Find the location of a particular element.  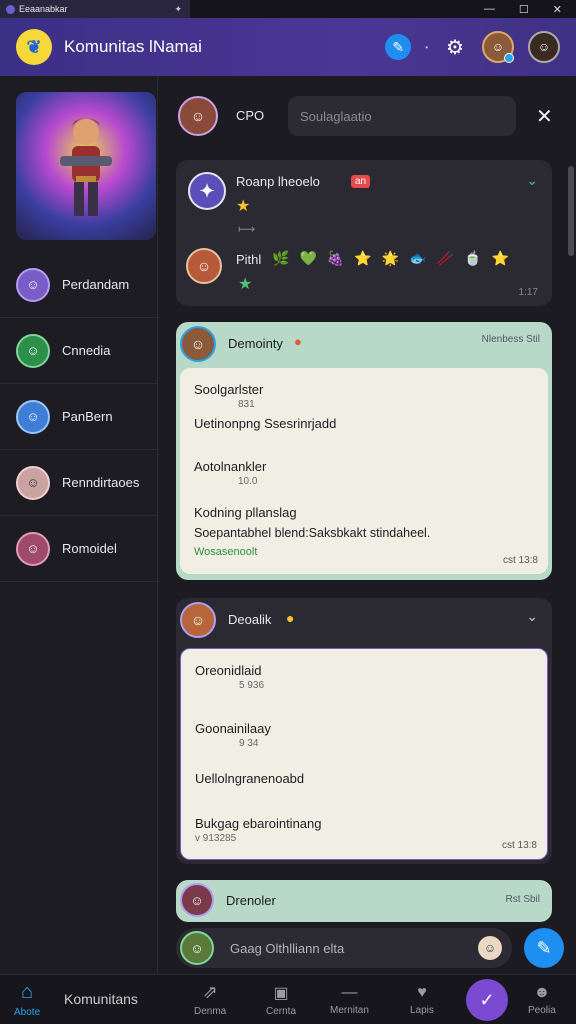

compose-input: ☺ Gaag Olthlliann elta ☺ is located at coordinates (344, 948).